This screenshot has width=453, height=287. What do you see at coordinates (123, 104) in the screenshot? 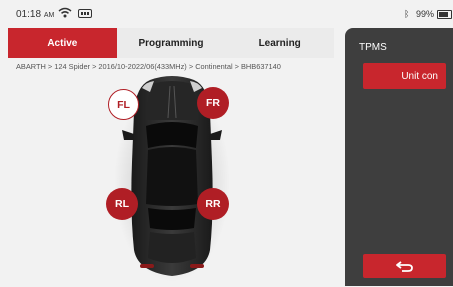
I see `tire-fl-button: FL` at bounding box center [123, 104].